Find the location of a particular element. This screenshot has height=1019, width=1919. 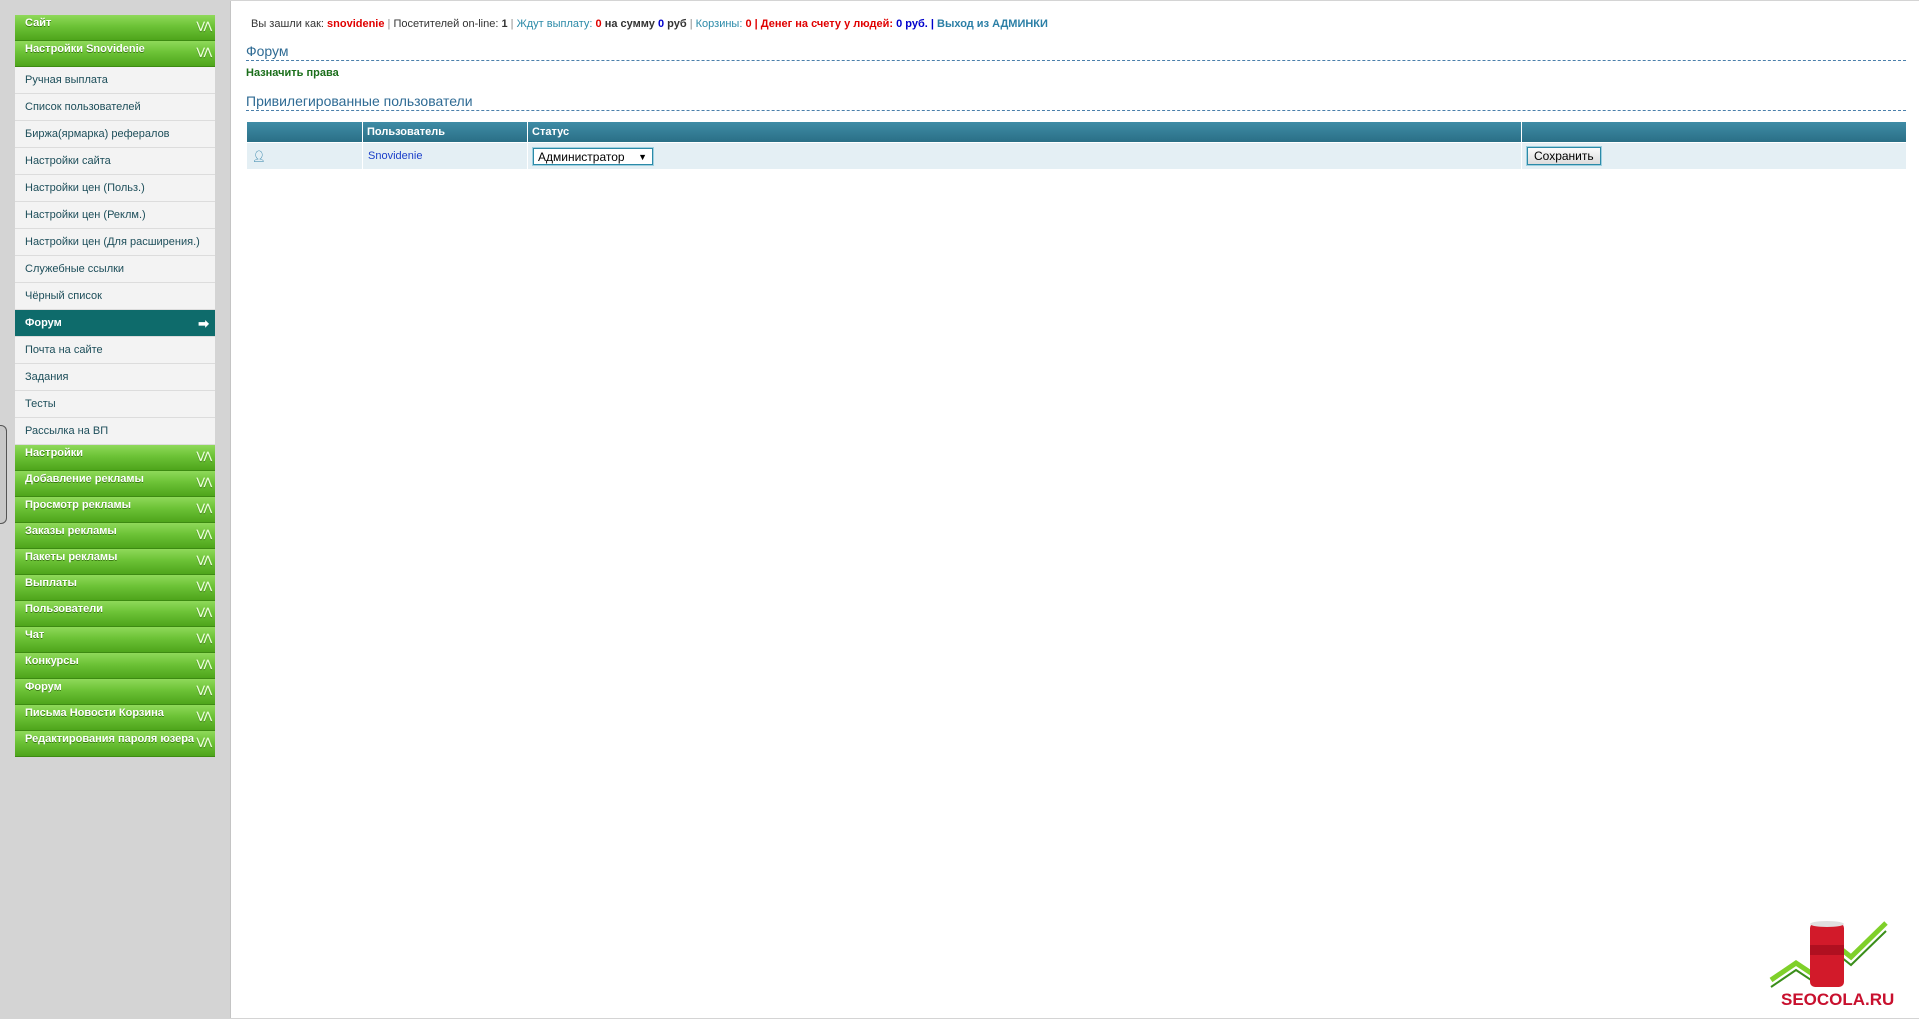

menu-group-ad-orders: Заказы рекламы ⋁⋀ is located at coordinates (115, 536).